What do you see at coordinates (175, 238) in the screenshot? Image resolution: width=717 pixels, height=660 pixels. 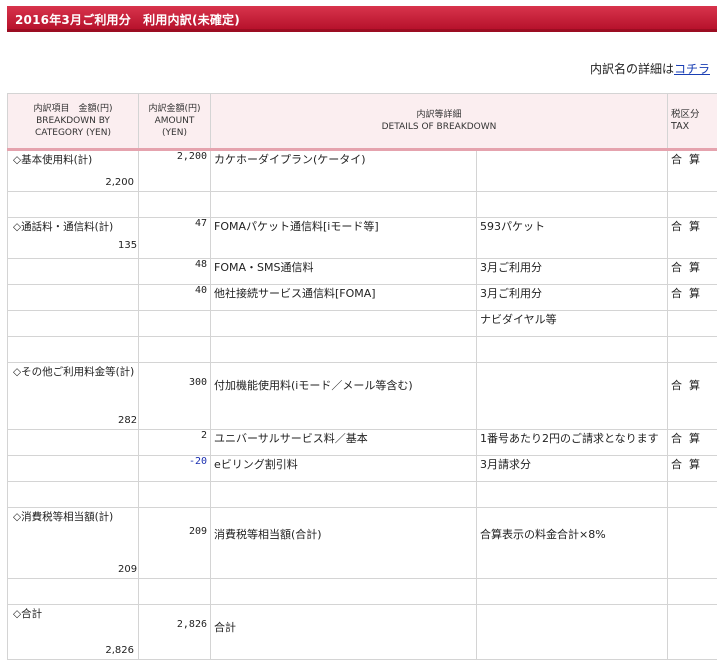 I see `amount-cell: 47` at bounding box center [175, 238].